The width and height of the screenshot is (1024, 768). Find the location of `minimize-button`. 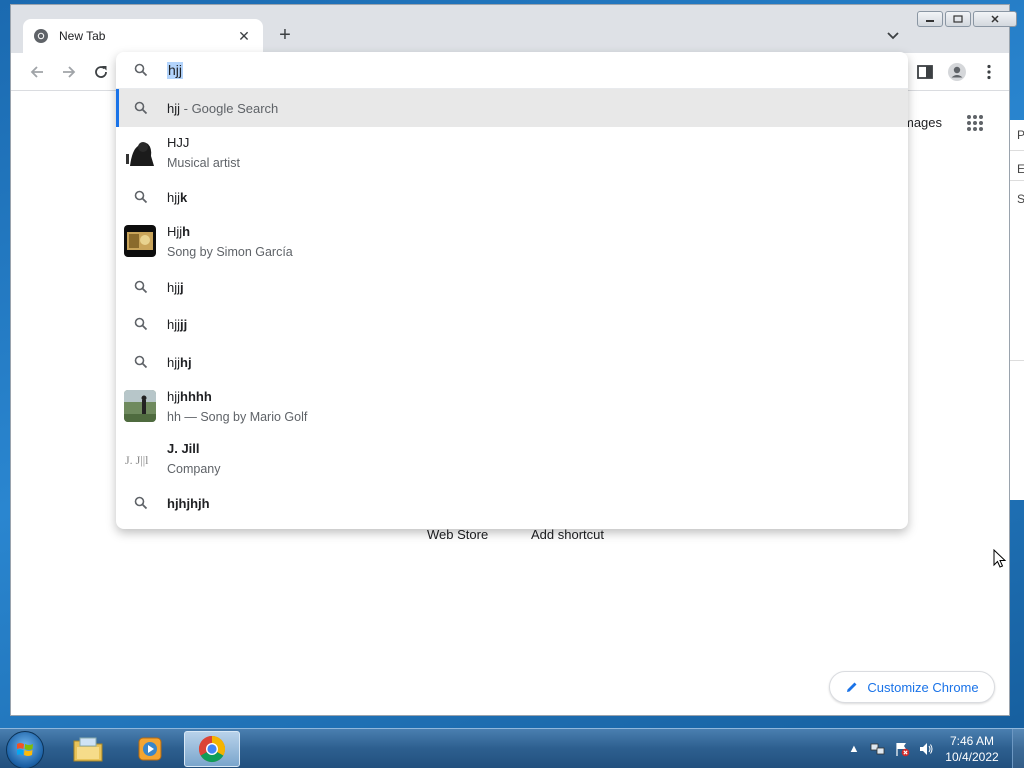

minimize-button is located at coordinates (930, 19).